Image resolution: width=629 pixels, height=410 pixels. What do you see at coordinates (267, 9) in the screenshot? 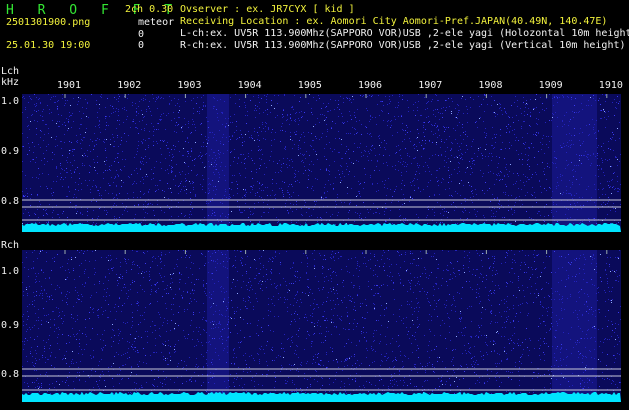
I see `observer-info: Ovserver : ex. JR7CYX [ kid ]` at bounding box center [267, 9].